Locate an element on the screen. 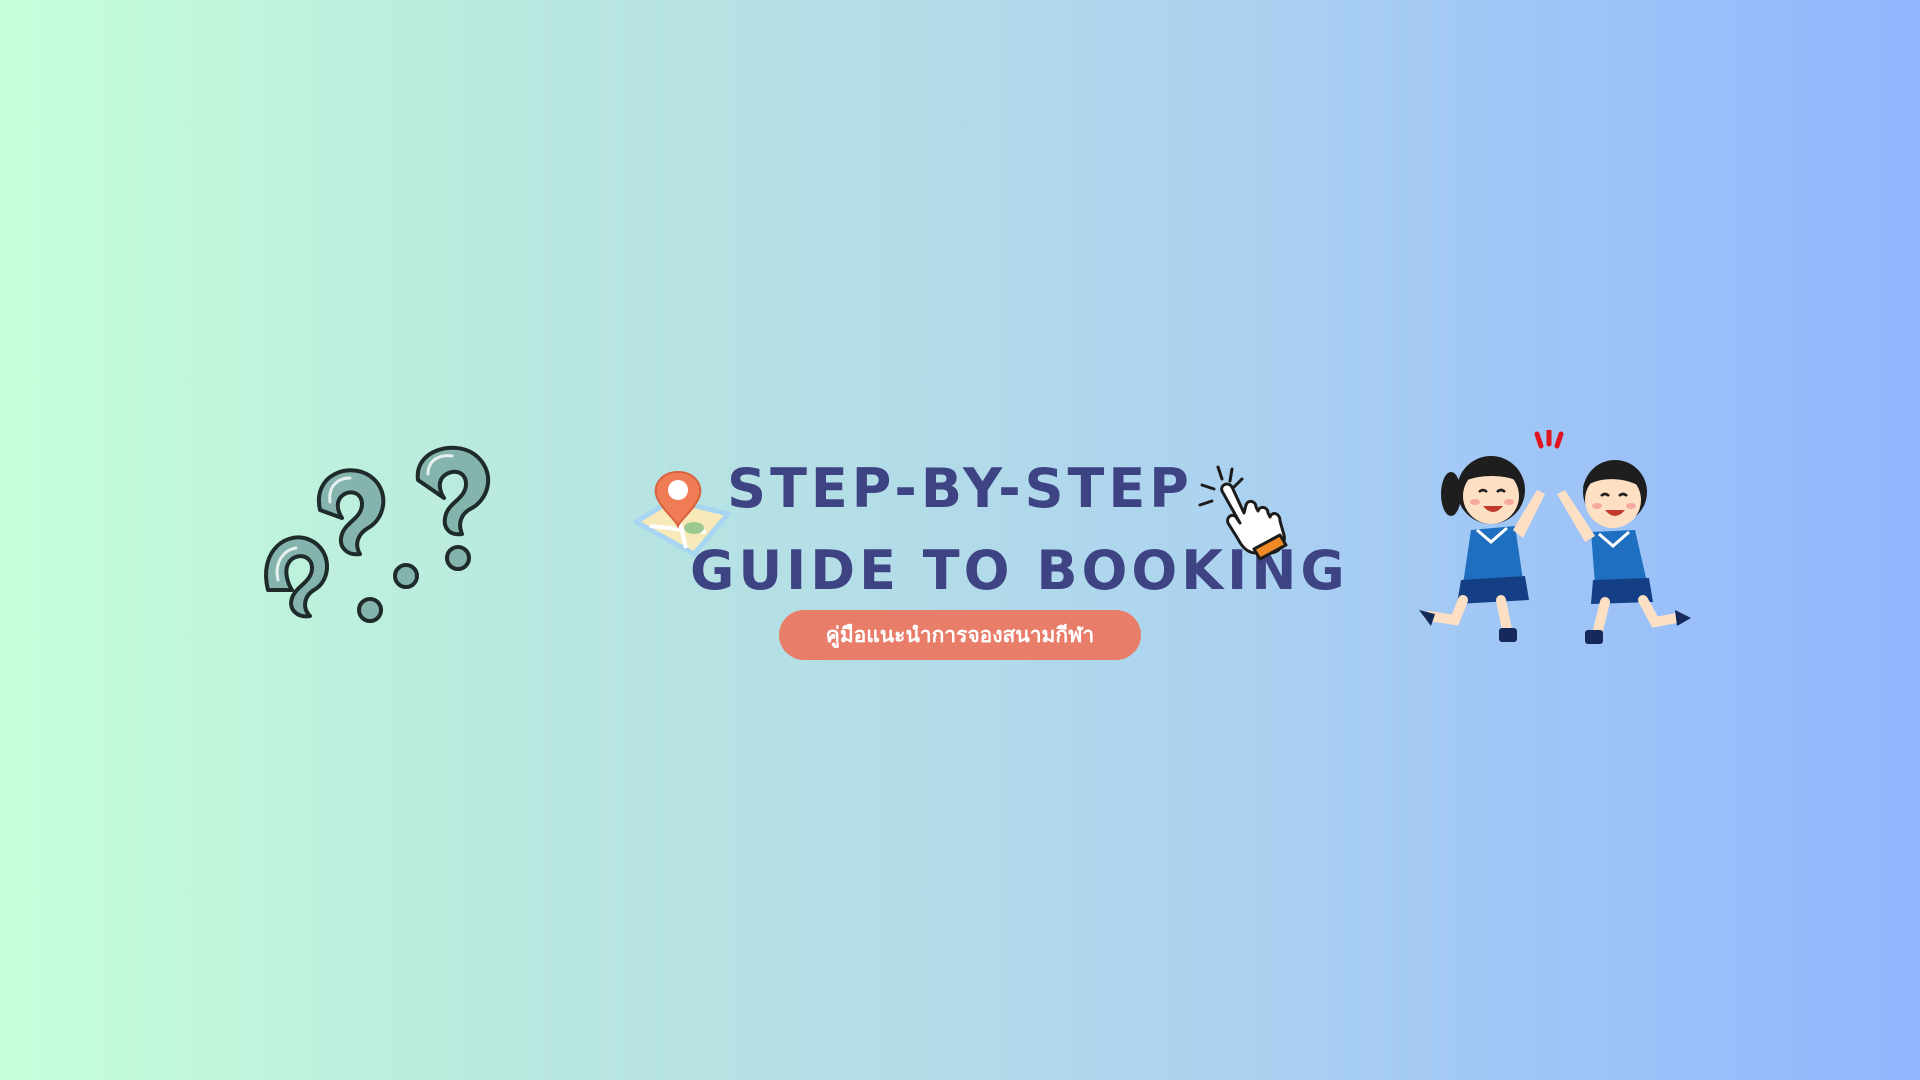  title-line-1: STEP-BY-STEP is located at coordinates (960, 488).